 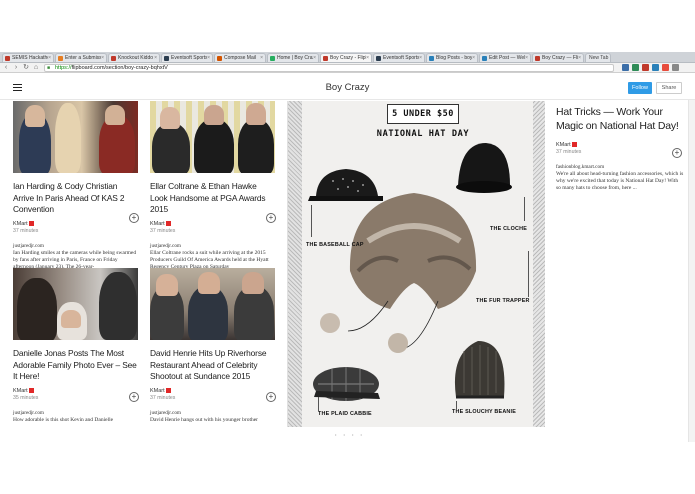 What do you see at coordinates (350, 434) in the screenshot?
I see `page-indicator: • • • •` at bounding box center [350, 434].